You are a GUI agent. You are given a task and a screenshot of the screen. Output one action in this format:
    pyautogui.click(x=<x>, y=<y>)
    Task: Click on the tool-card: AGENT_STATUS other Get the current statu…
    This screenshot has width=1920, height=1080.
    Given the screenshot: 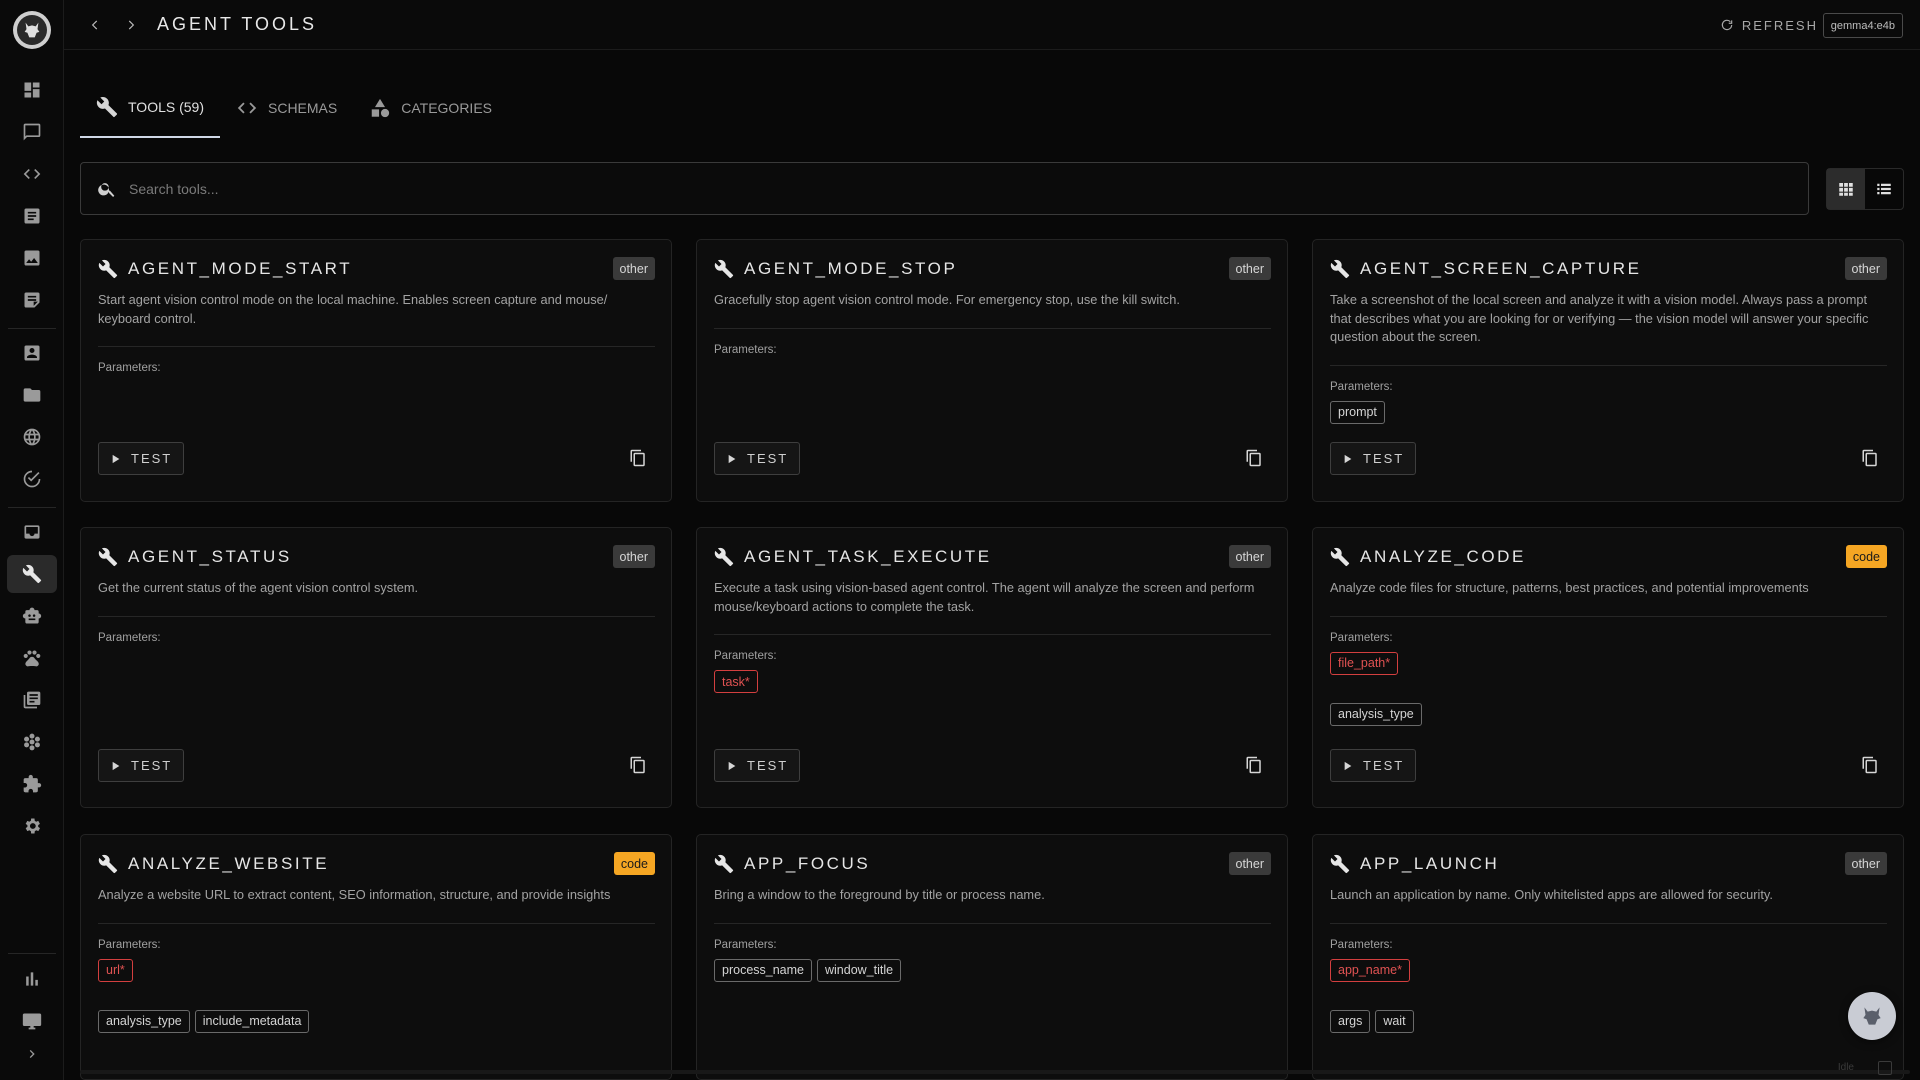 What is the action you would take?
    pyautogui.click(x=376, y=667)
    